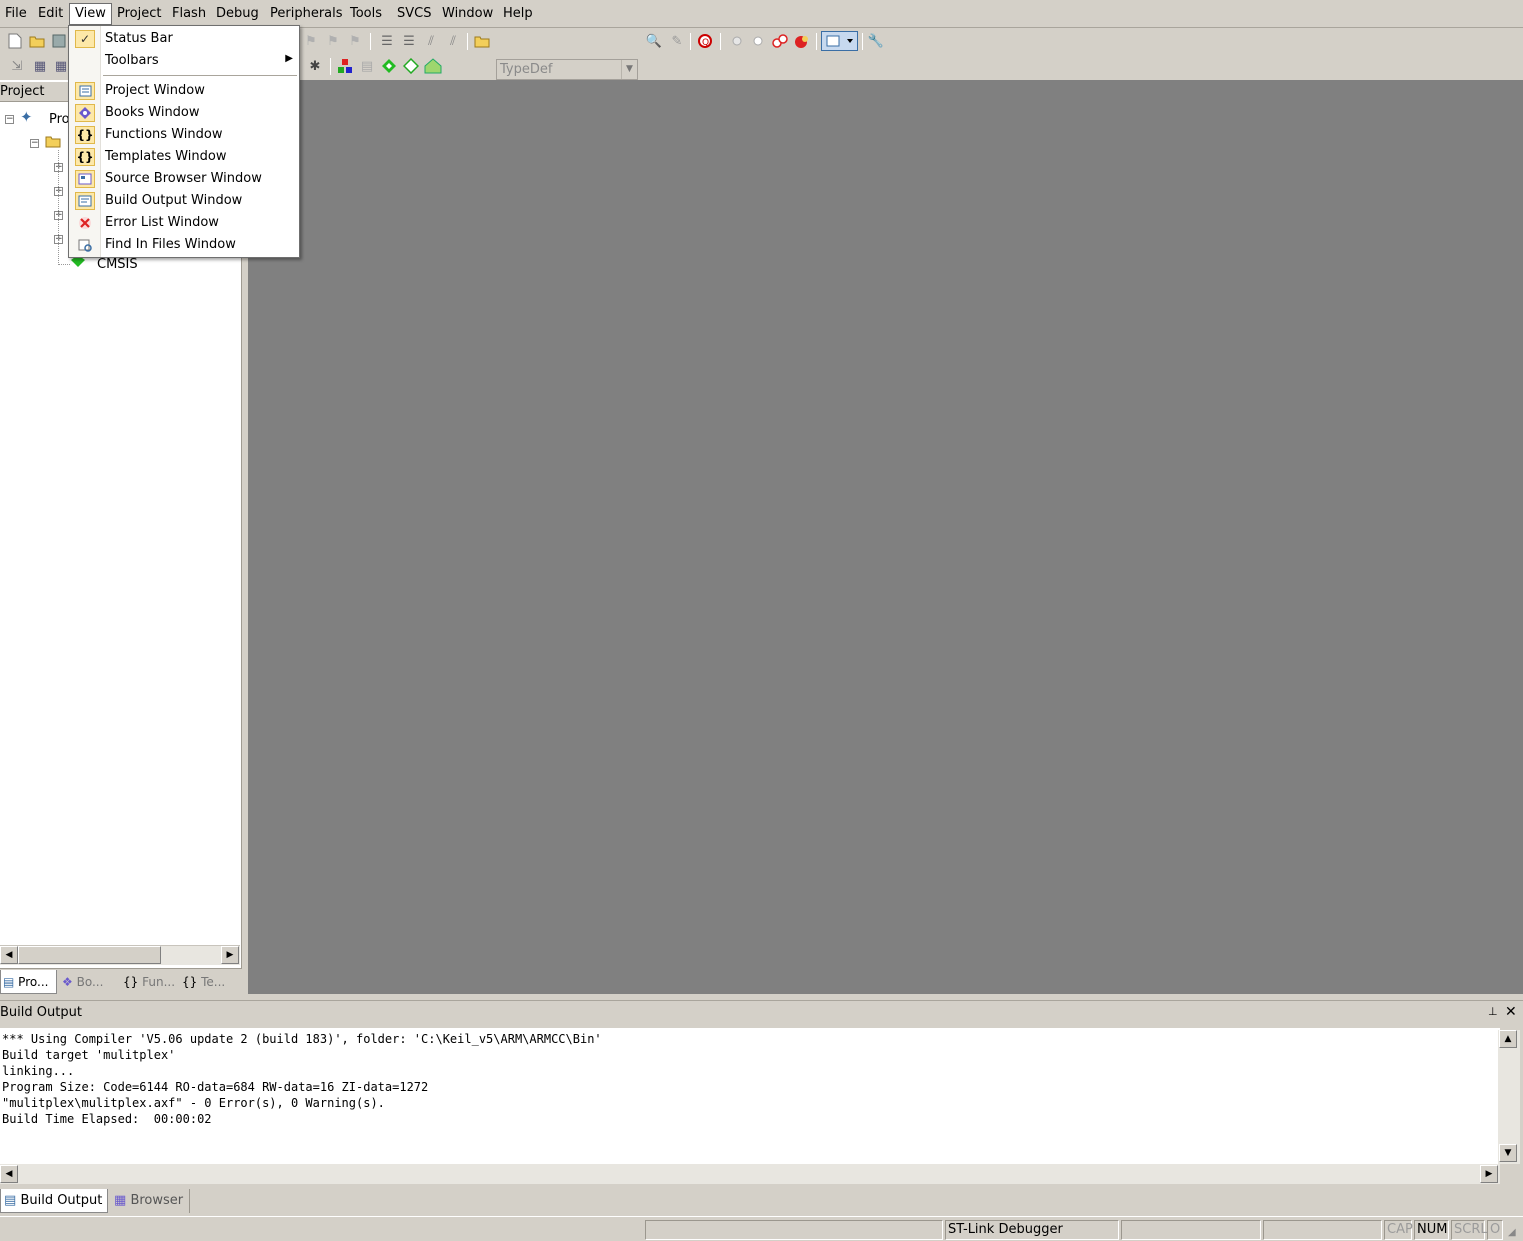 The height and width of the screenshot is (1241, 1523). I want to click on menu-item-books-window: Books Window, so click(184, 113).